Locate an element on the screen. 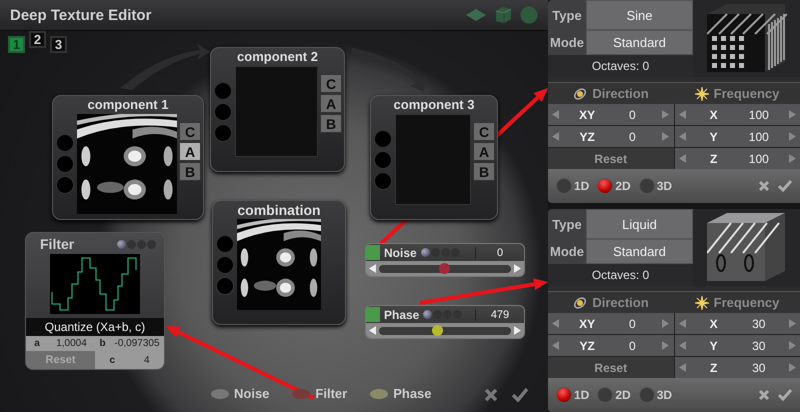 The width and height of the screenshot is (800, 412). plane-icon is located at coordinates (476, 15).